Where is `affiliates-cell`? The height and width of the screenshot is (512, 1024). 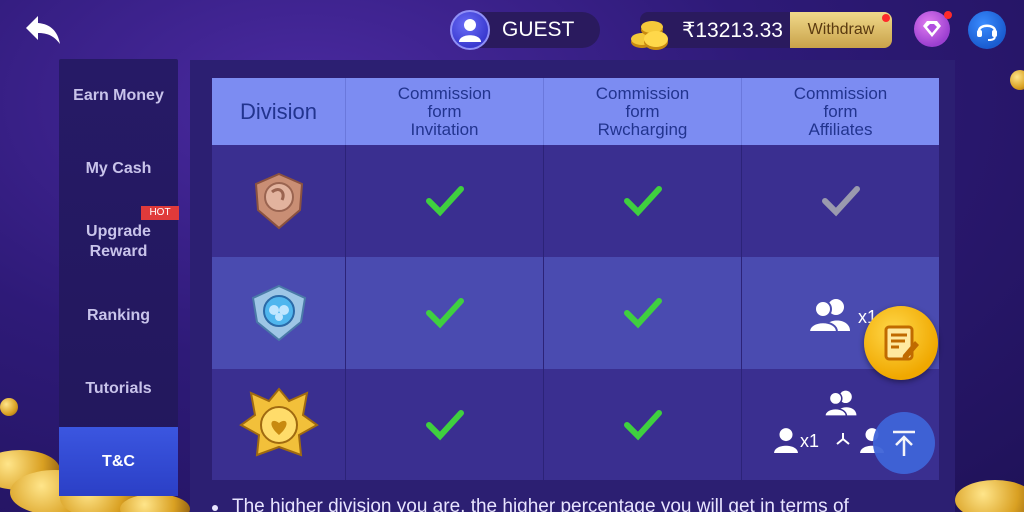 affiliates-cell is located at coordinates (840, 201).